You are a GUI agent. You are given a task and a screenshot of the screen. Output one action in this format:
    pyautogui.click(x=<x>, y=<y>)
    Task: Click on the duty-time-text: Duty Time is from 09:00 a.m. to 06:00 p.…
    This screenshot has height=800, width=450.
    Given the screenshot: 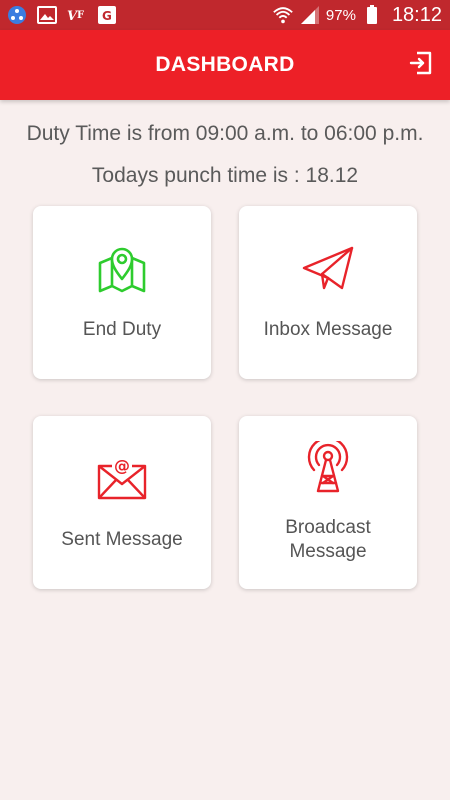 What is the action you would take?
    pyautogui.click(x=225, y=133)
    